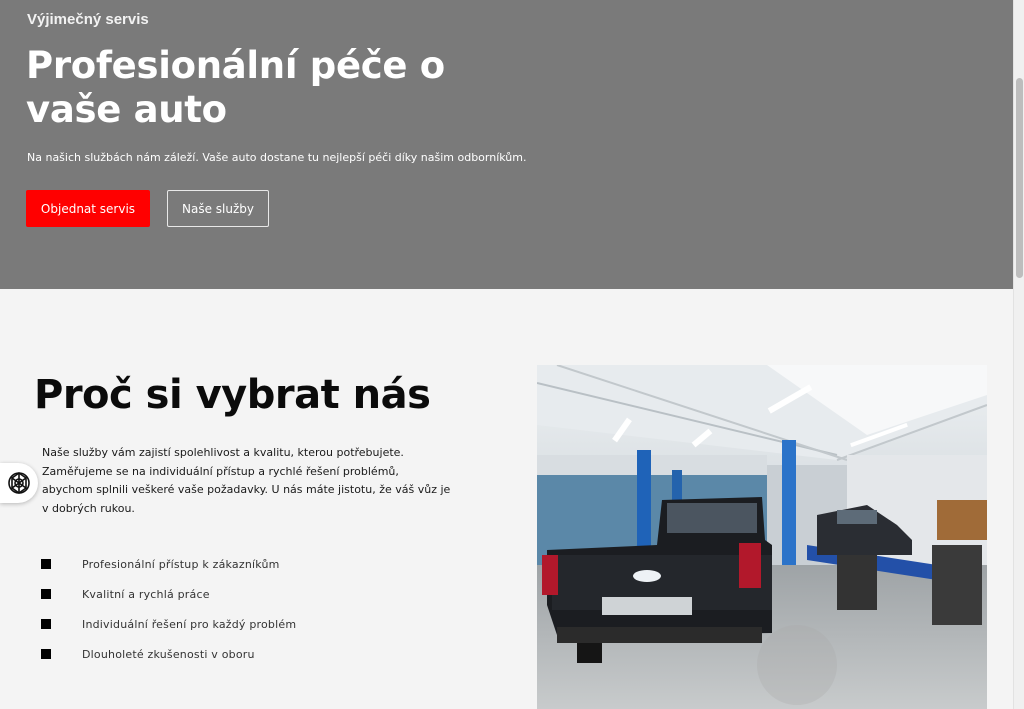  I want to click on list-item: Kvalitní a rychlá práce, so click(168, 594).